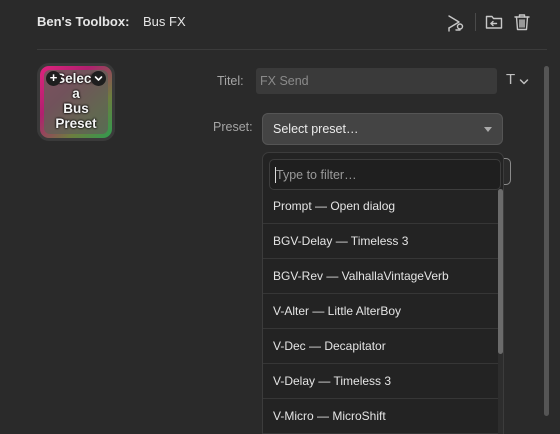 The height and width of the screenshot is (434, 560). What do you see at coordinates (76, 102) in the screenshot?
I see `preset-thumbnail: Select a Bus Preset +` at bounding box center [76, 102].